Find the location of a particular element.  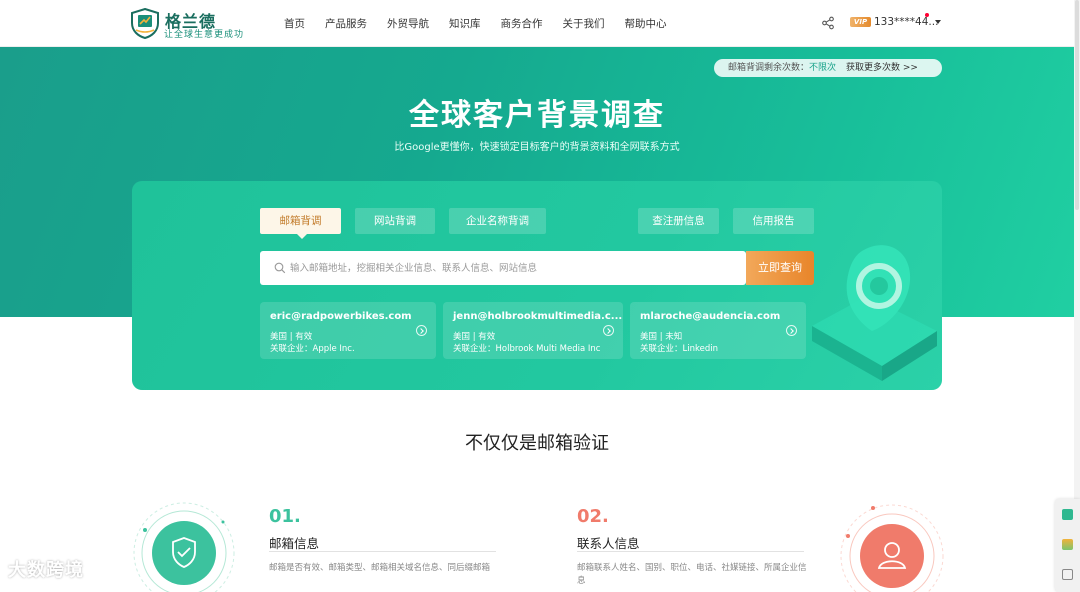

chevron-down-icon is located at coordinates (938, 22).